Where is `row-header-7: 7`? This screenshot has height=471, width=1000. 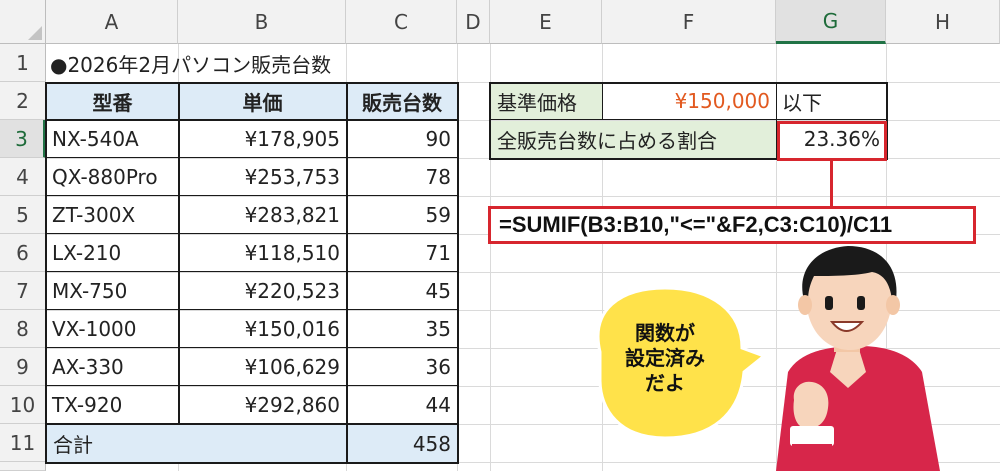
row-header-7: 7 is located at coordinates (23, 291).